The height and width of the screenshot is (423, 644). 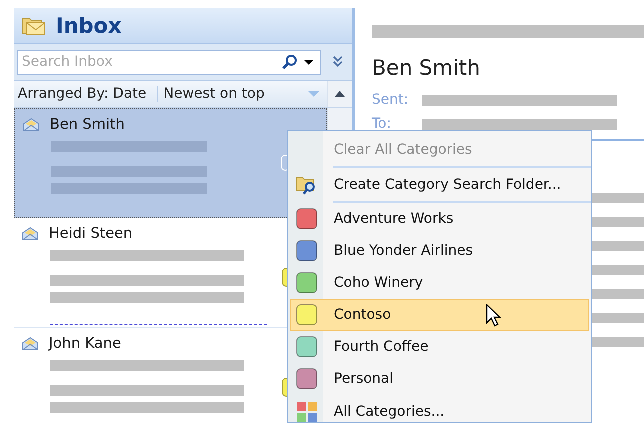 I want to click on category-grid-icon, so click(x=307, y=411).